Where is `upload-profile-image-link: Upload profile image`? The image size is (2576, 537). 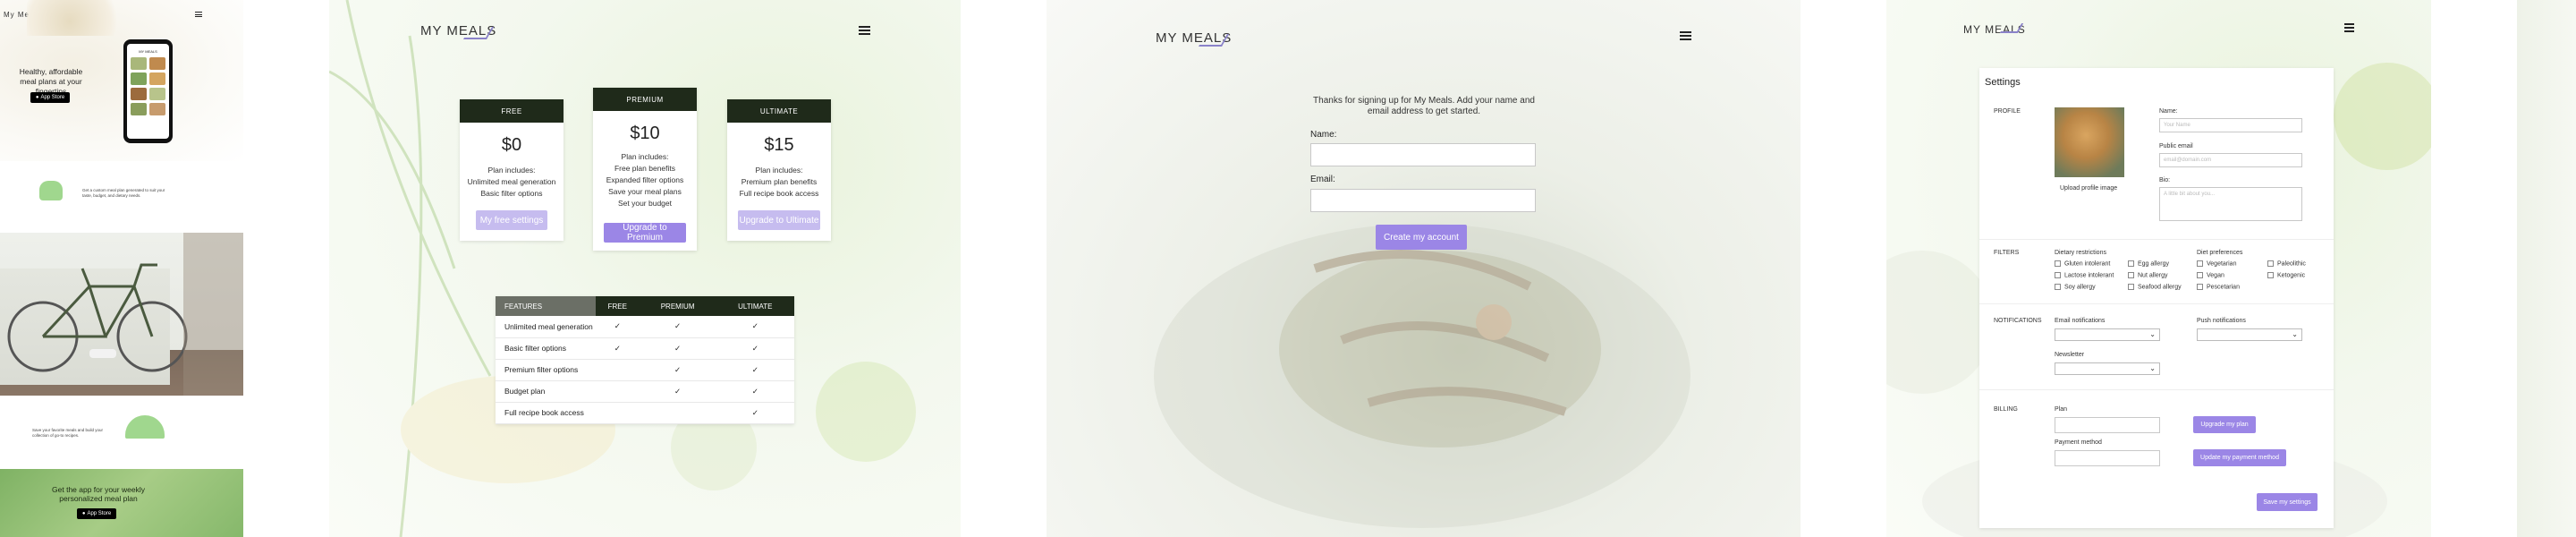 upload-profile-image-link: Upload profile image is located at coordinates (2088, 188).